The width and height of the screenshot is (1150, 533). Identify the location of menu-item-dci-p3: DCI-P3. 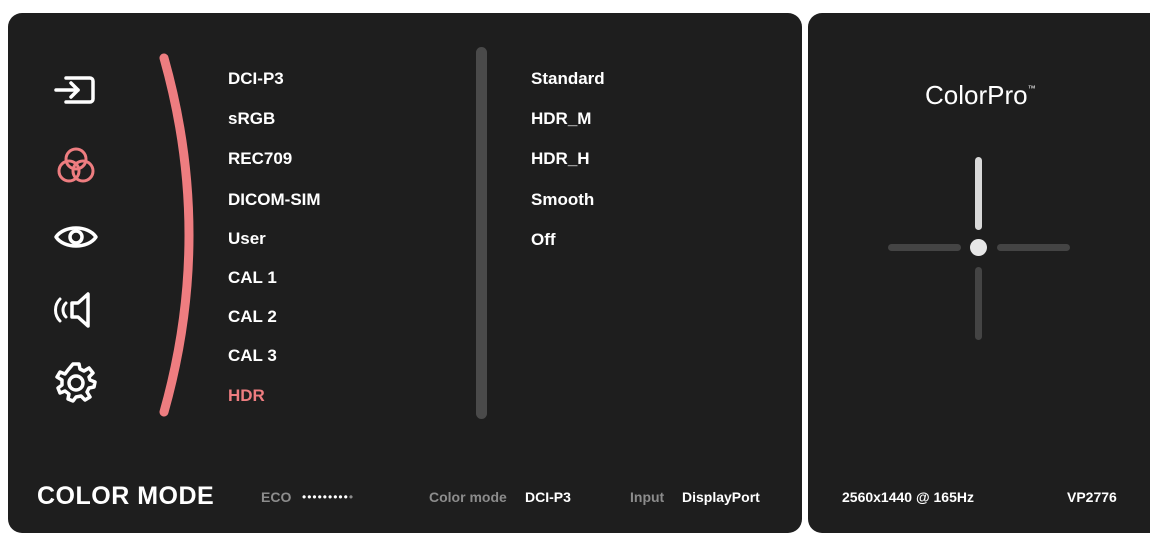
(256, 79).